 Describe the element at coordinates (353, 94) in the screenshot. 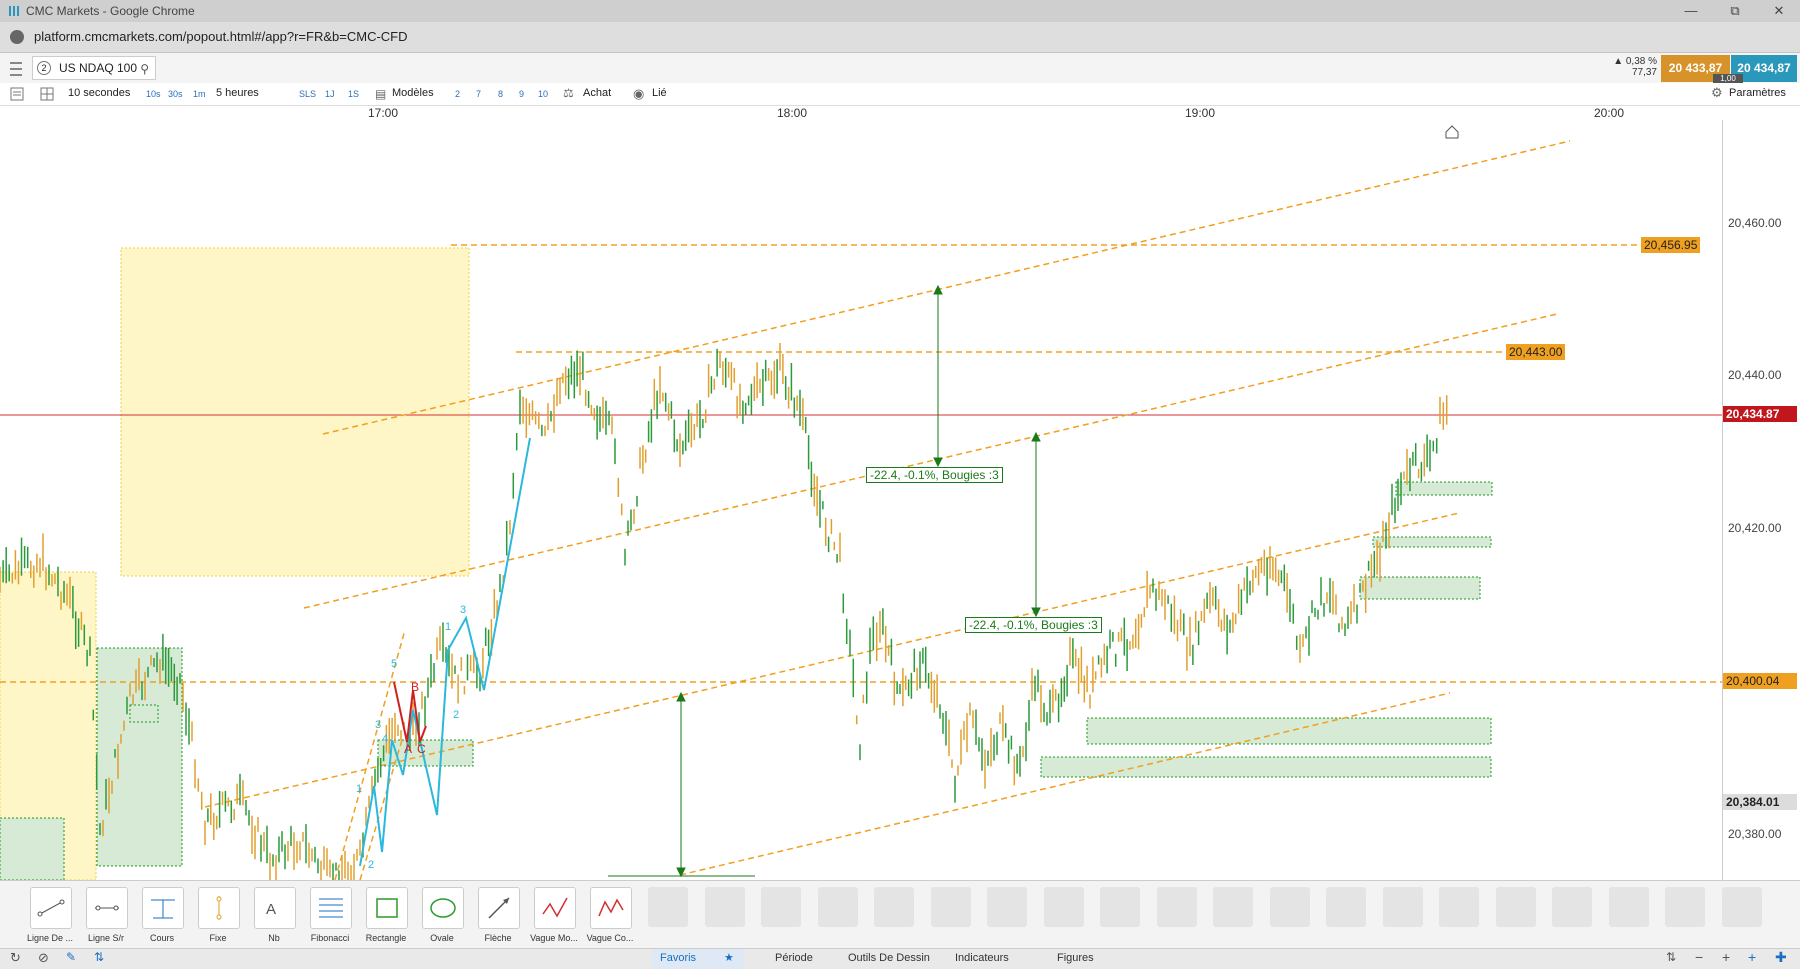

I see `span-1s: 1S` at that location.